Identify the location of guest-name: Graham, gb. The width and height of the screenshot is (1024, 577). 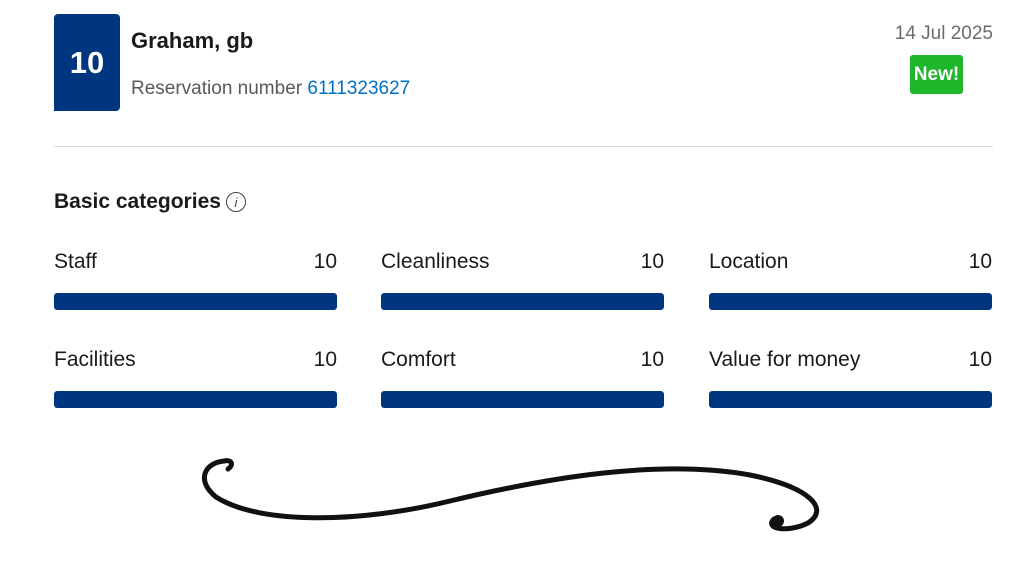
(192, 40).